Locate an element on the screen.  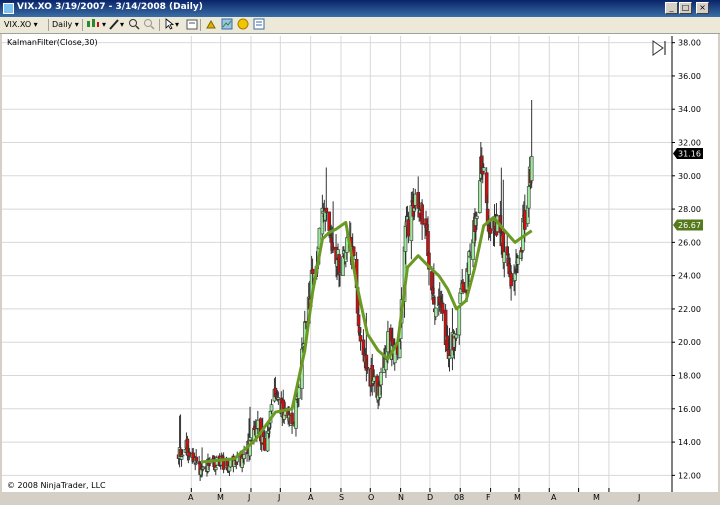
kalman-value: 26.67 is located at coordinates (689, 225).